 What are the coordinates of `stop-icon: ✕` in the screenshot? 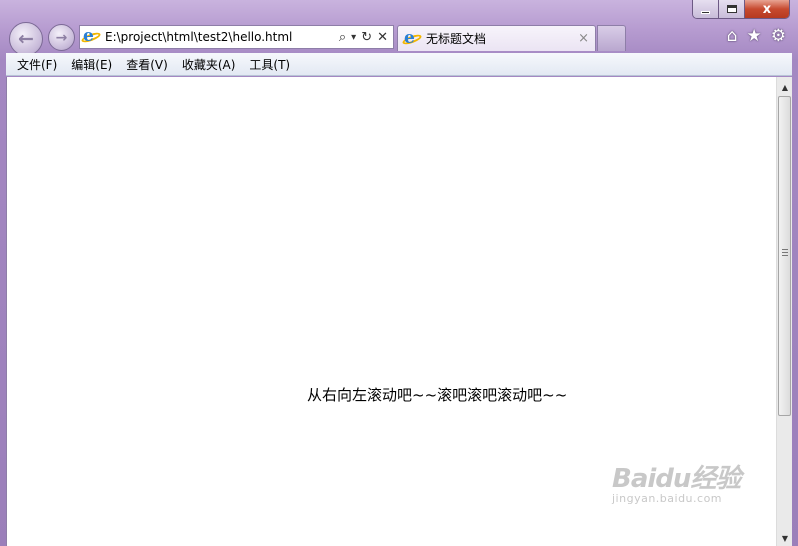 It's located at (382, 37).